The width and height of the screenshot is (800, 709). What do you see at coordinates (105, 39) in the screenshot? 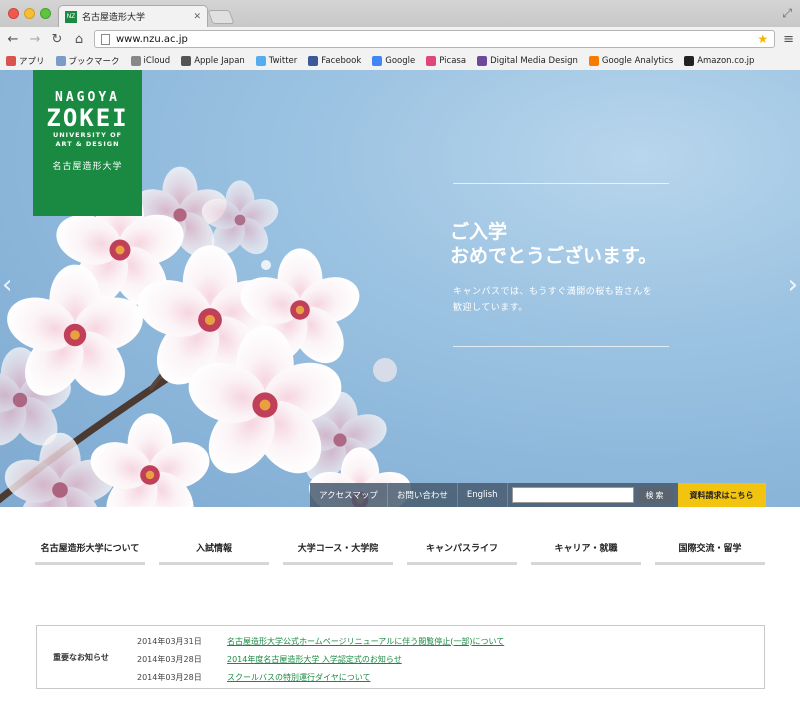
I see `page-icon` at bounding box center [105, 39].